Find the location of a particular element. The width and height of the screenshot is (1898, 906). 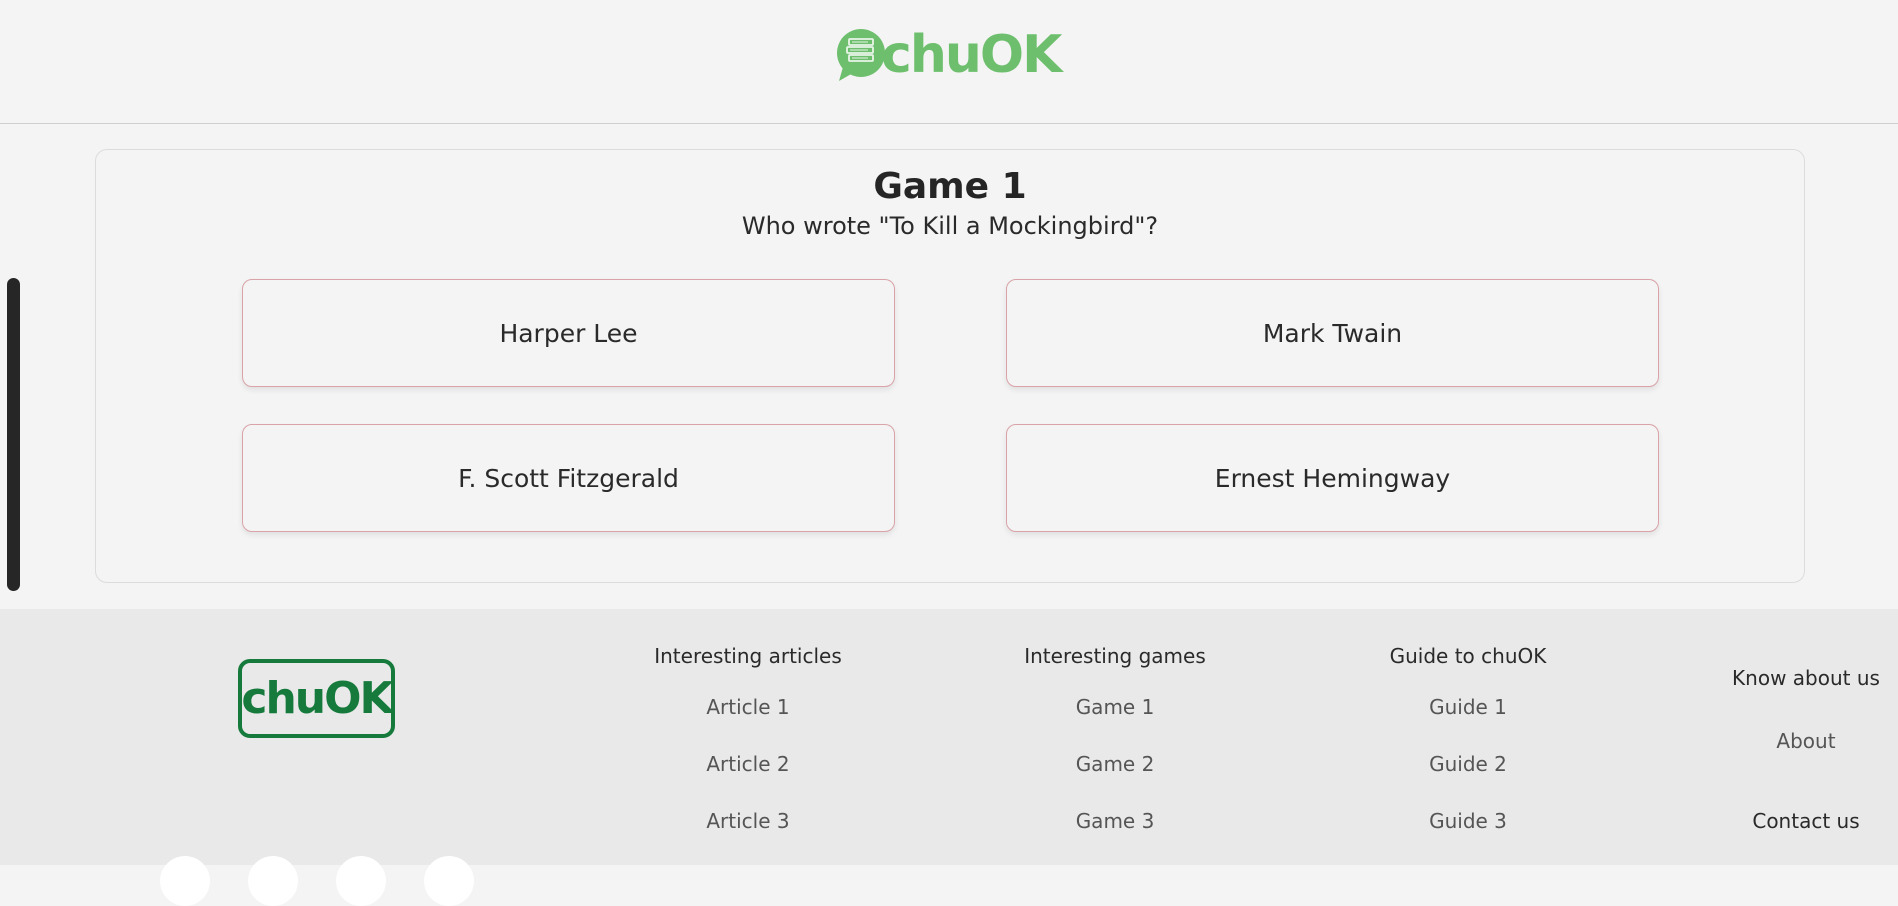

footer-column-heading: Guide to chuOK is located at coordinates (1468, 656).